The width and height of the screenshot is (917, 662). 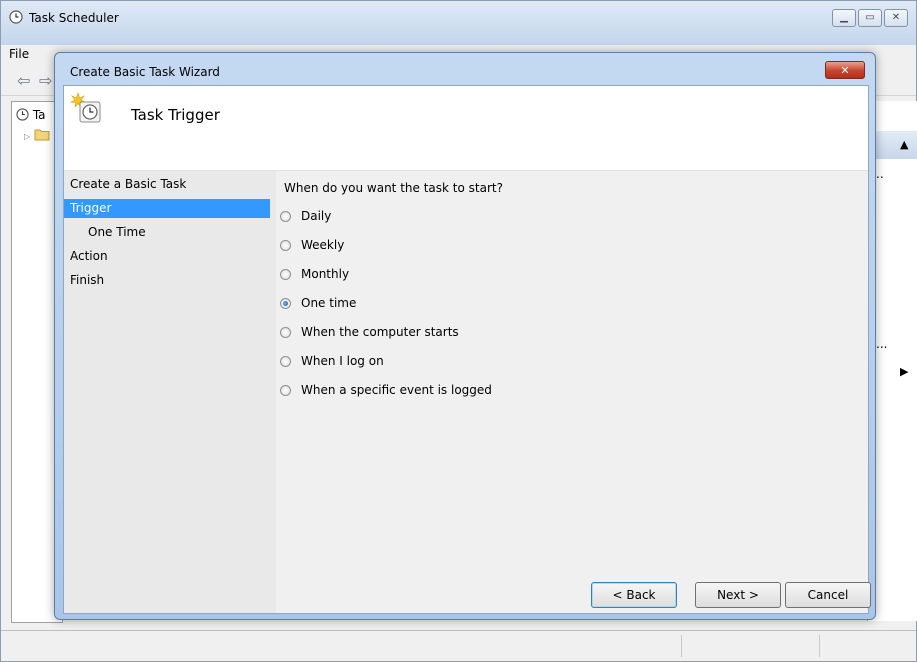 I want to click on maximize-icon: ▭, so click(x=870, y=17).